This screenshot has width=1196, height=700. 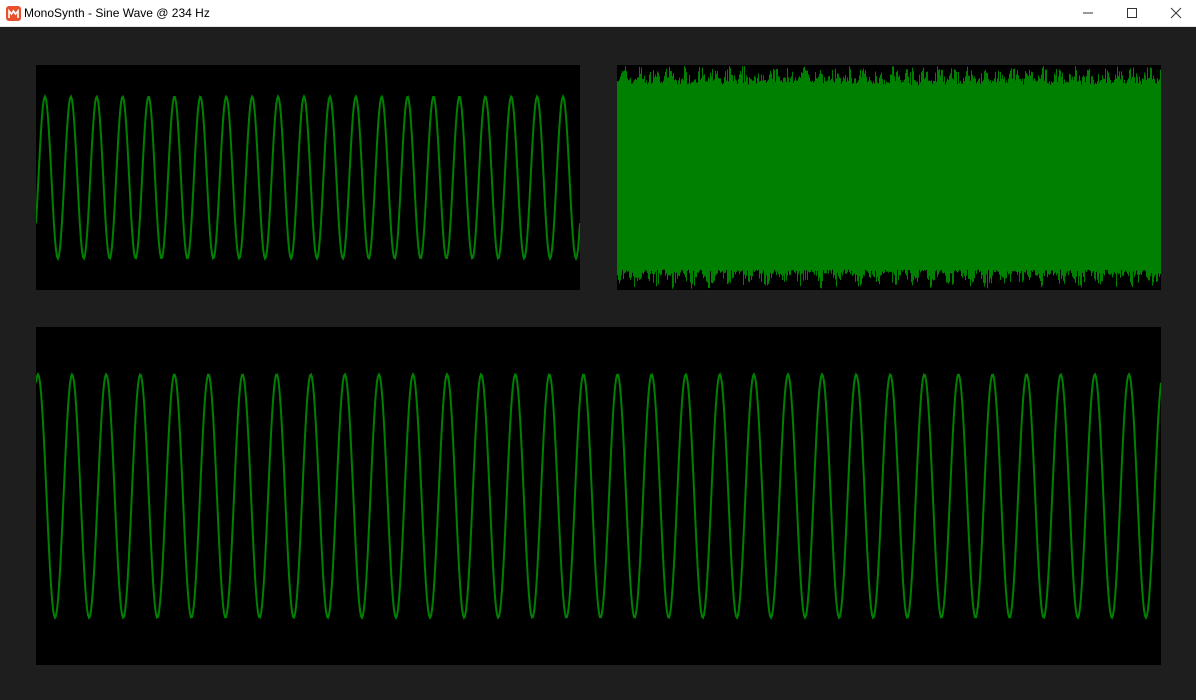 I want to click on dense-sine-trace, so click(x=889, y=177).